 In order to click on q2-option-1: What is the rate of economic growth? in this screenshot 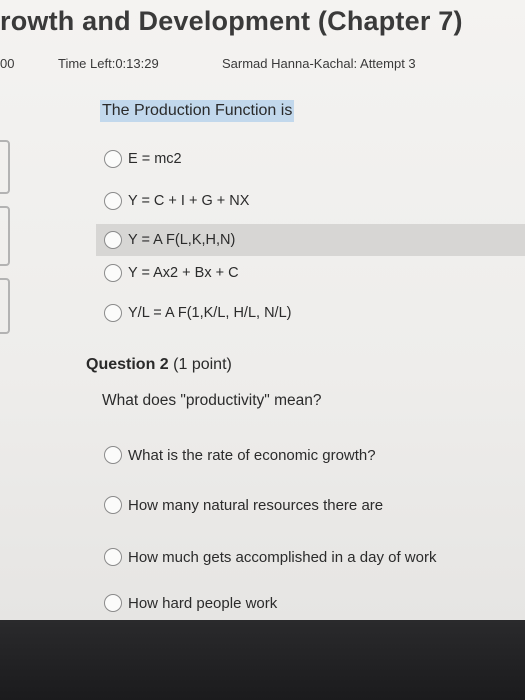, I will do `click(240, 455)`.